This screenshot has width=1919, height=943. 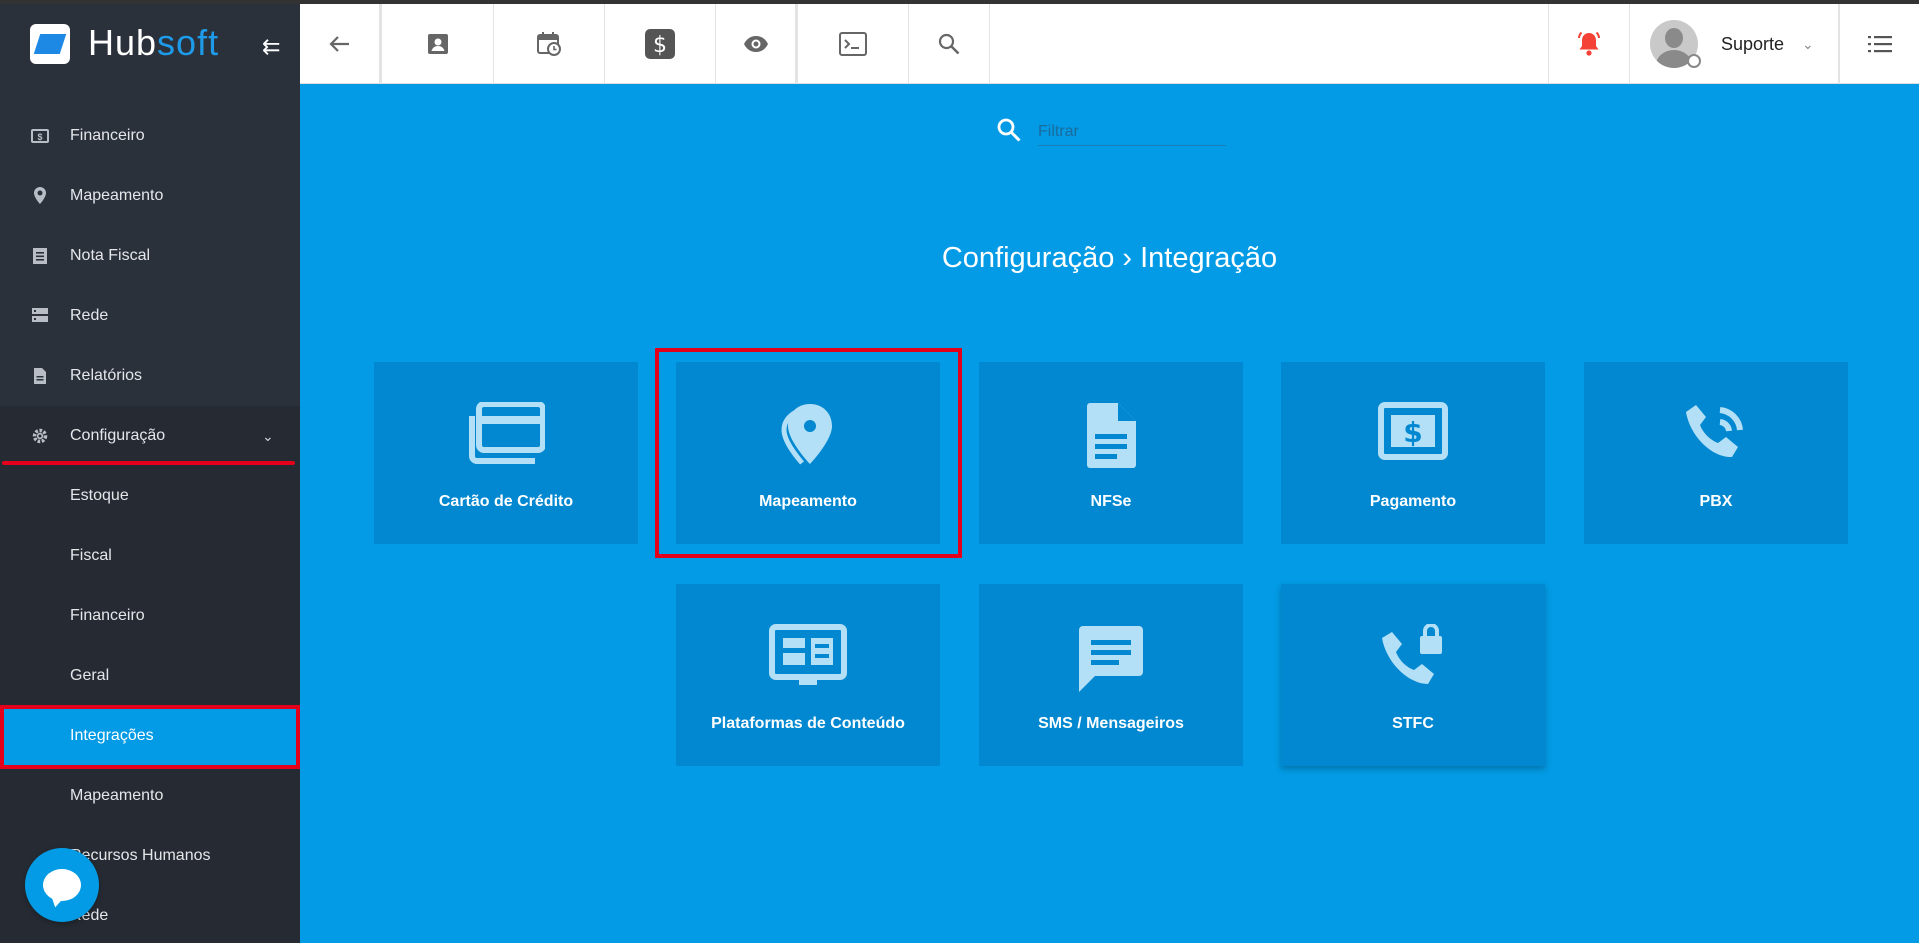 I want to click on terminal-icon, so click(x=853, y=44).